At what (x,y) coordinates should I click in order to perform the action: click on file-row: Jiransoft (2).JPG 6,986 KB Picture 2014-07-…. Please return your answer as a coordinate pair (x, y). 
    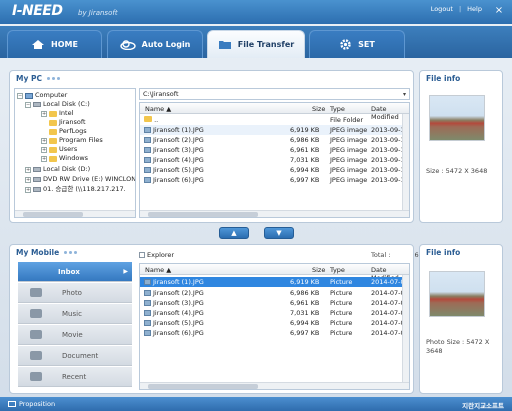
    Looking at the image, I should click on (274, 293).